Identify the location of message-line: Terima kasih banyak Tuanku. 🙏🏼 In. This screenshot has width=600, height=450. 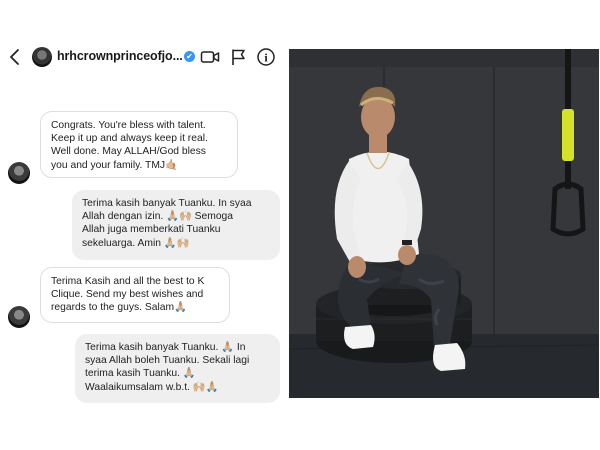
(165, 347).